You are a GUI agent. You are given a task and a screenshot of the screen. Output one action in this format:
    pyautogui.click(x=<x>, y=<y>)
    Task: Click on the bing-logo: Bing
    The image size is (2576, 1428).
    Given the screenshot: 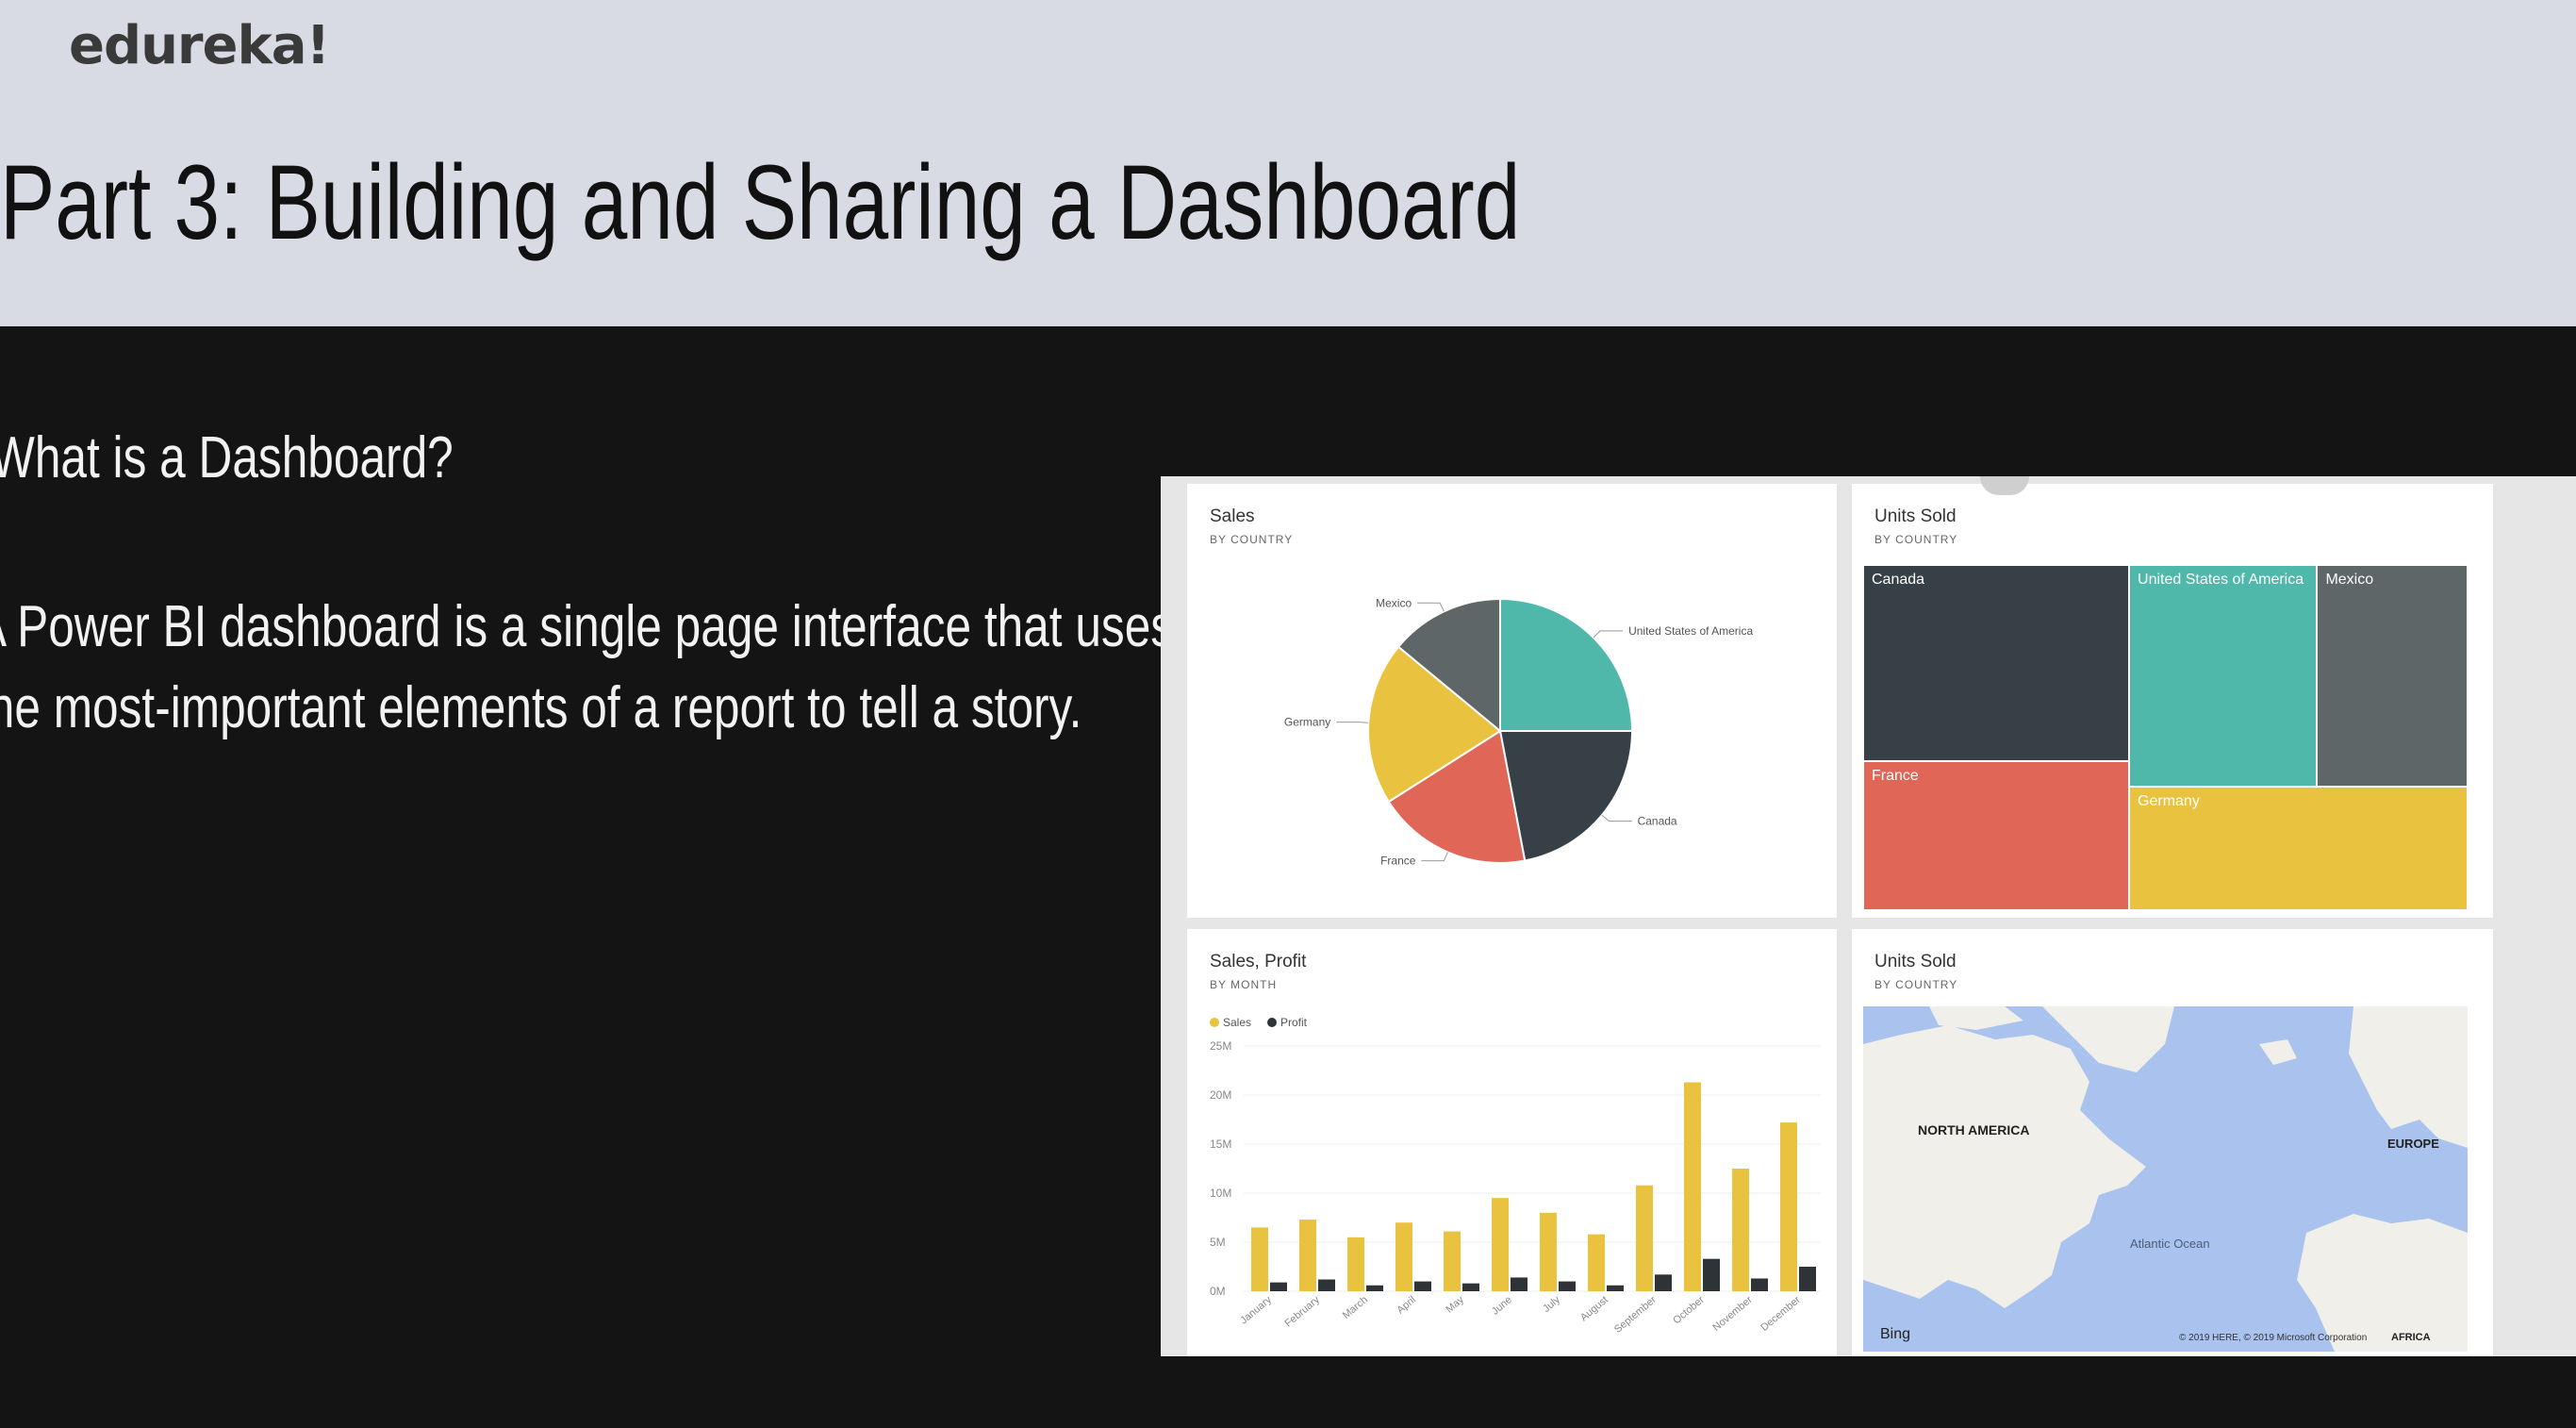 What is the action you would take?
    pyautogui.click(x=1895, y=1334)
    